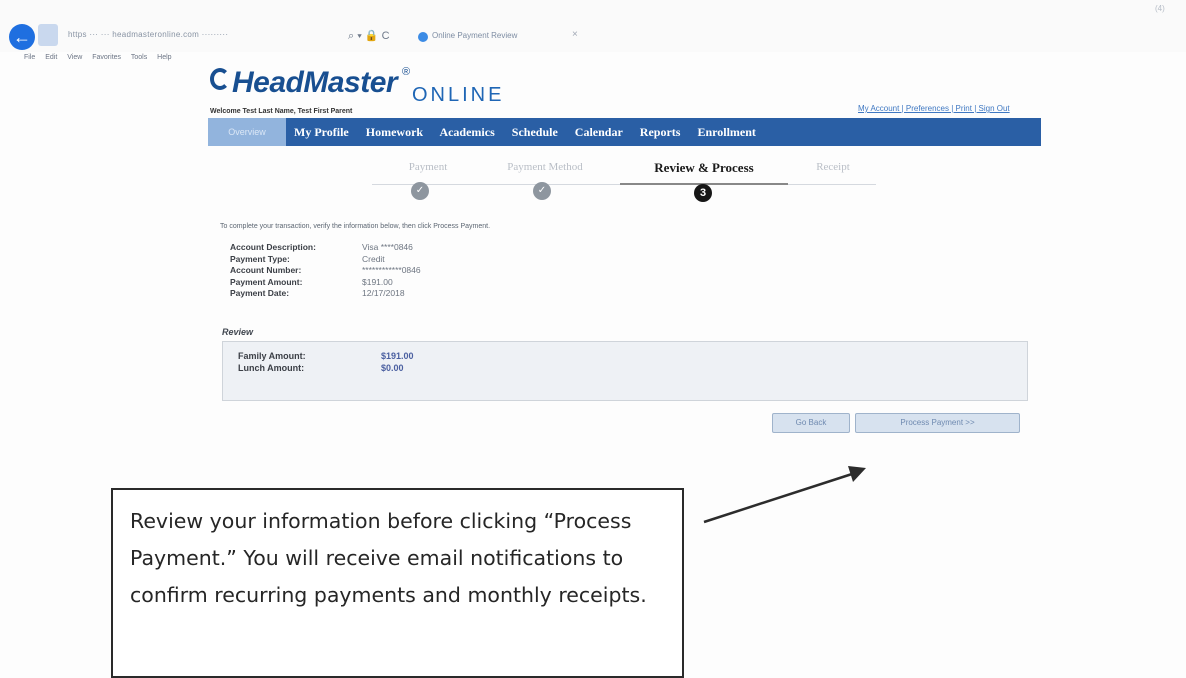 The width and height of the screenshot is (1186, 678). What do you see at coordinates (238, 332) in the screenshot?
I see `review-heading: Review` at bounding box center [238, 332].